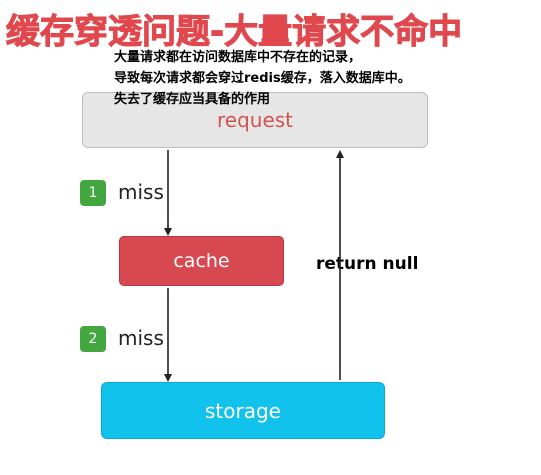  Describe the element at coordinates (238, 57) in the screenshot. I see `note-line-1: 大量请求都在访问数据库中不存在的记录，` at that location.